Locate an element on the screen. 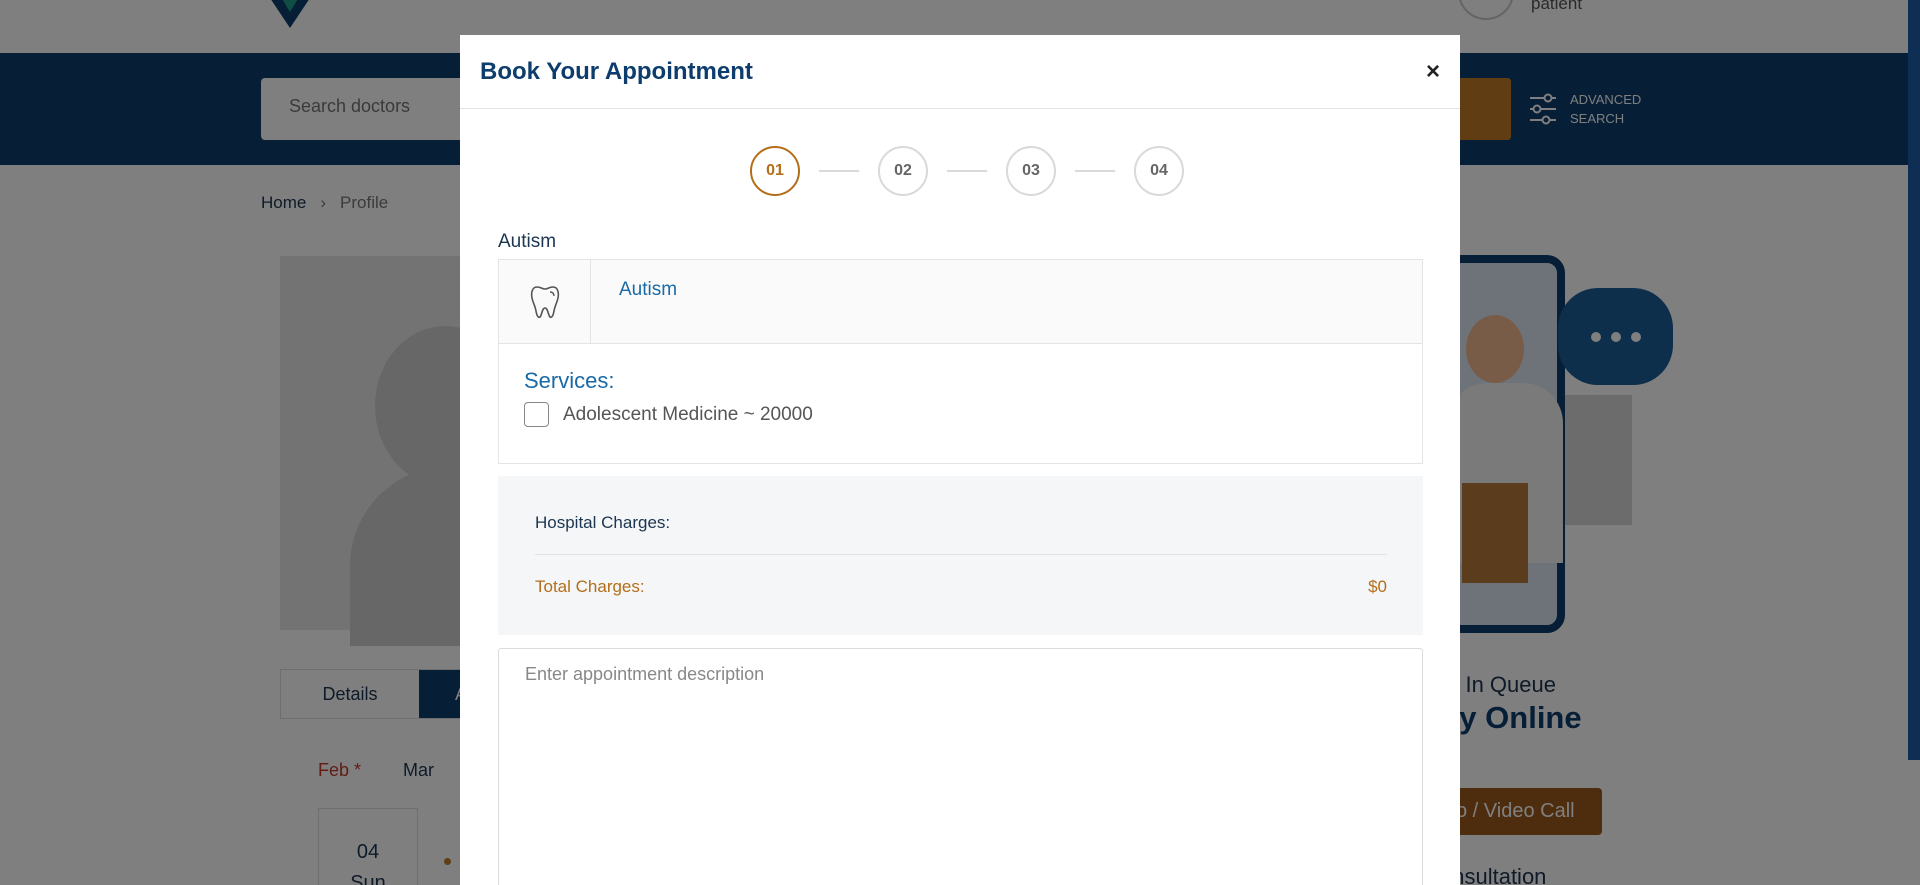 This screenshot has height=885, width=1920. tooth-icon is located at coordinates (544, 302).